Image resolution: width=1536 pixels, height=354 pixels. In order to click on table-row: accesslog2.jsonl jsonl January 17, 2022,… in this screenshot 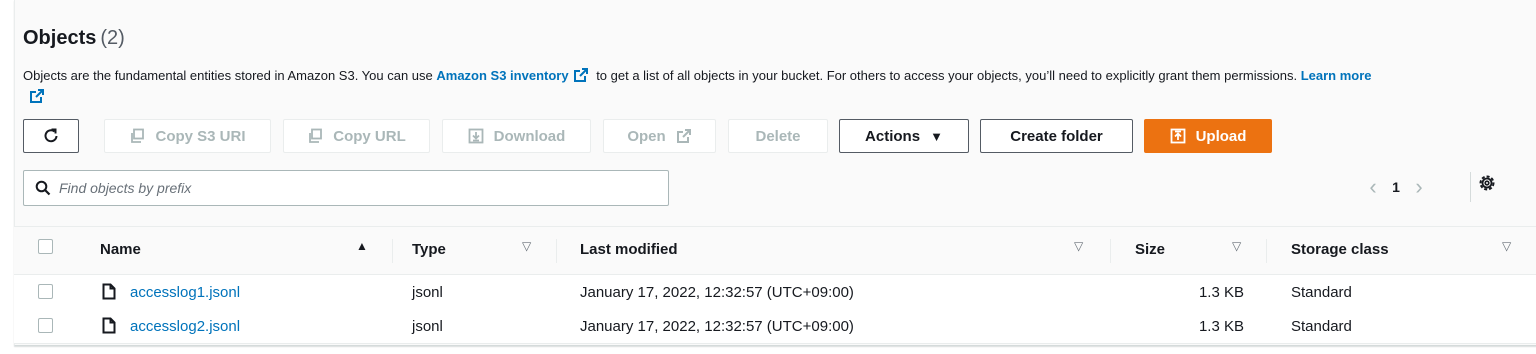, I will do `click(775, 326)`.